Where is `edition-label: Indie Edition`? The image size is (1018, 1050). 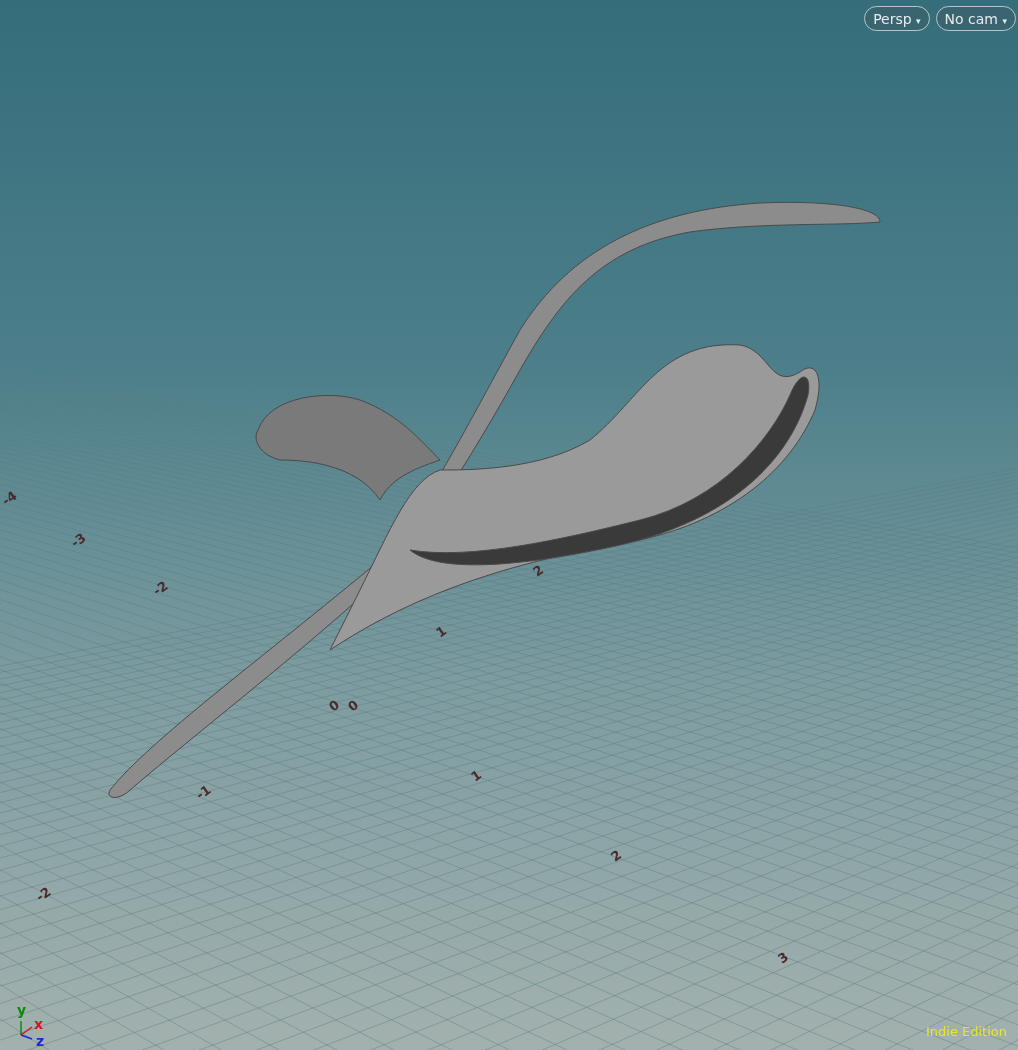 edition-label: Indie Edition is located at coordinates (966, 1031).